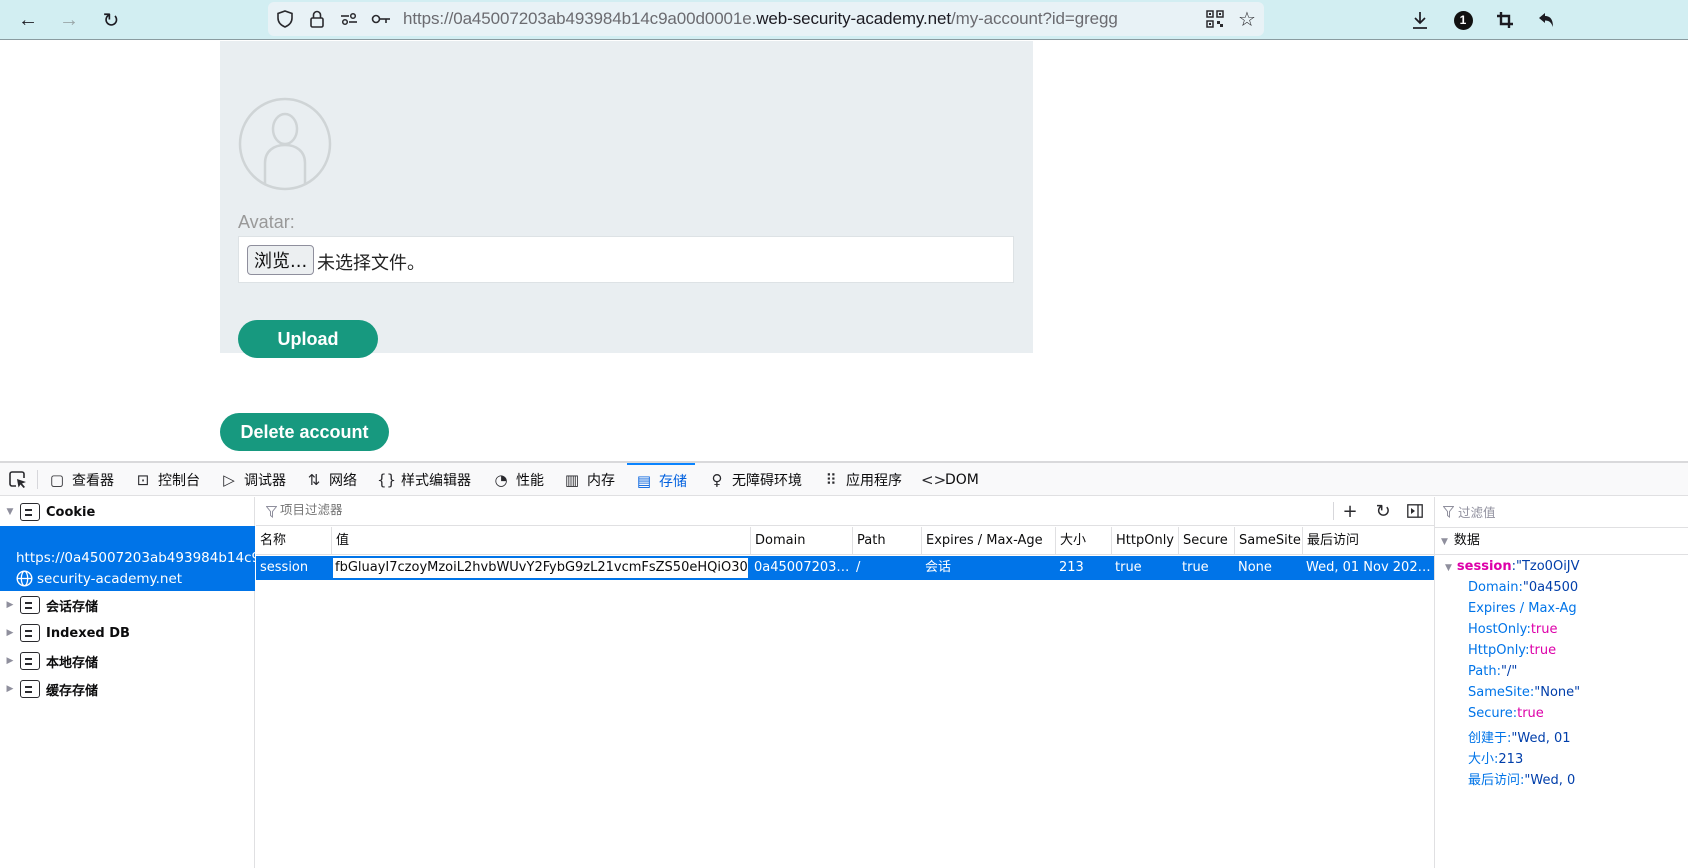 This screenshot has height=868, width=1688. What do you see at coordinates (28, 20) in the screenshot?
I see `back-button: ←` at bounding box center [28, 20].